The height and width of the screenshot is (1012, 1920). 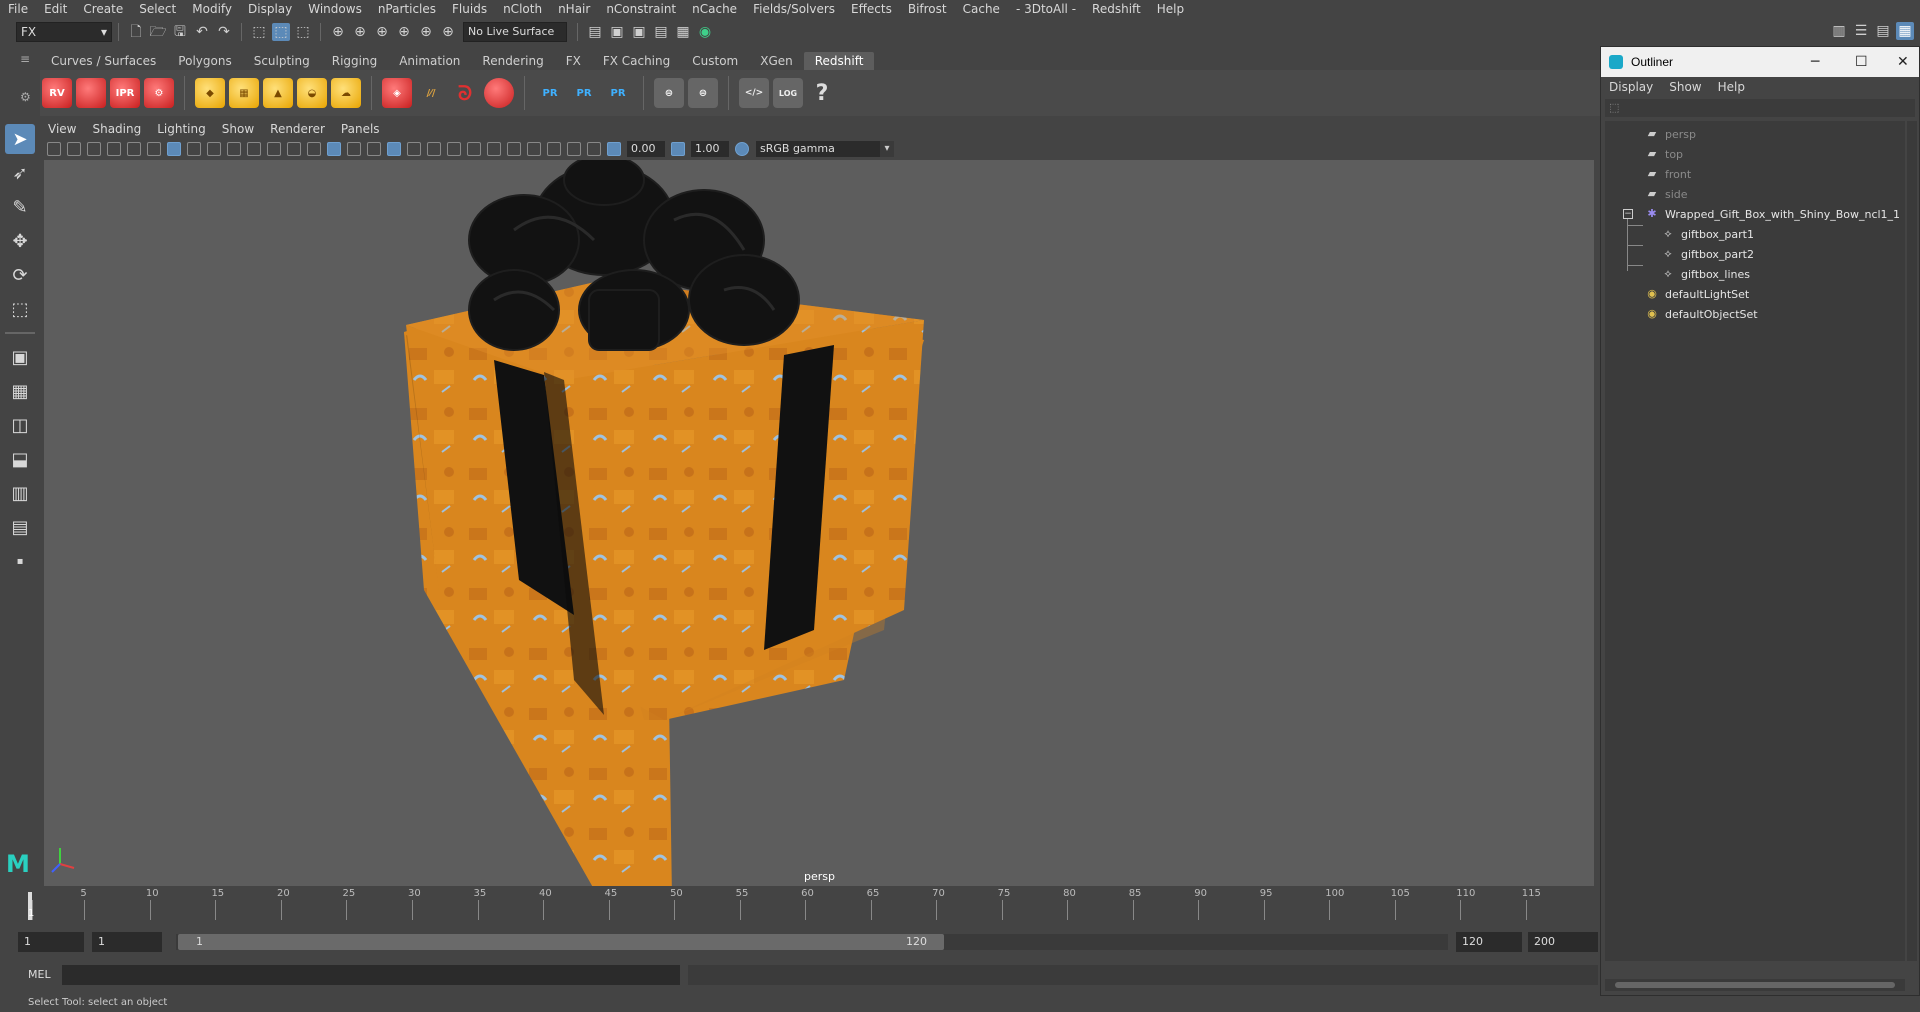 What do you see at coordinates (1670, 134) in the screenshot?
I see `outliner-node: ▰ persp` at bounding box center [1670, 134].